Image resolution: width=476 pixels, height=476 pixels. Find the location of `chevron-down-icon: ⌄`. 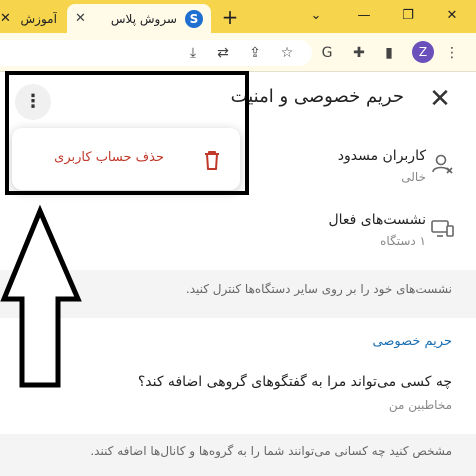

chevron-down-icon: ⌄ is located at coordinates (316, 16).